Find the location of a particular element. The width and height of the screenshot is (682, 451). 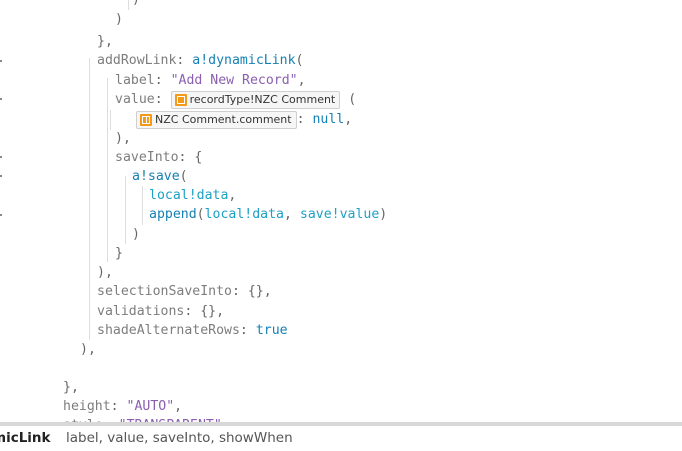

record-reference-label: NZC Comment.comment is located at coordinates (223, 119).